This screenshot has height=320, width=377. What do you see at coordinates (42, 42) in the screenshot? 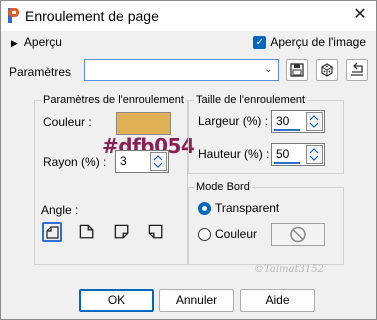
I see `preview-label: Aperçu` at bounding box center [42, 42].